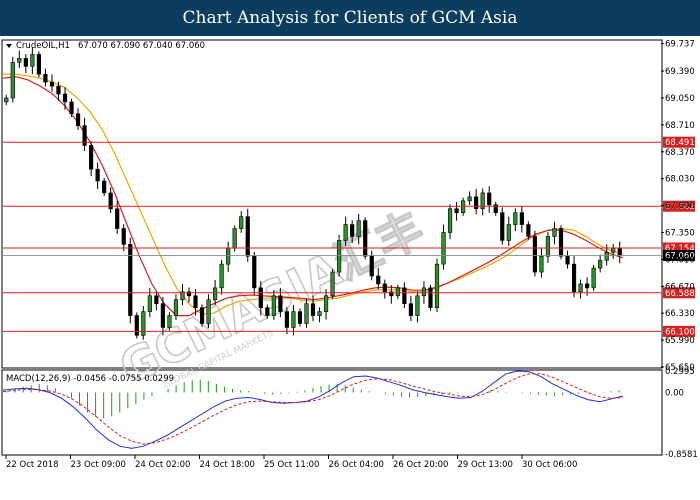 This screenshot has width=700, height=500. Describe the element at coordinates (680, 207) in the screenshot. I see `price-tick-label: 67.690` at that location.